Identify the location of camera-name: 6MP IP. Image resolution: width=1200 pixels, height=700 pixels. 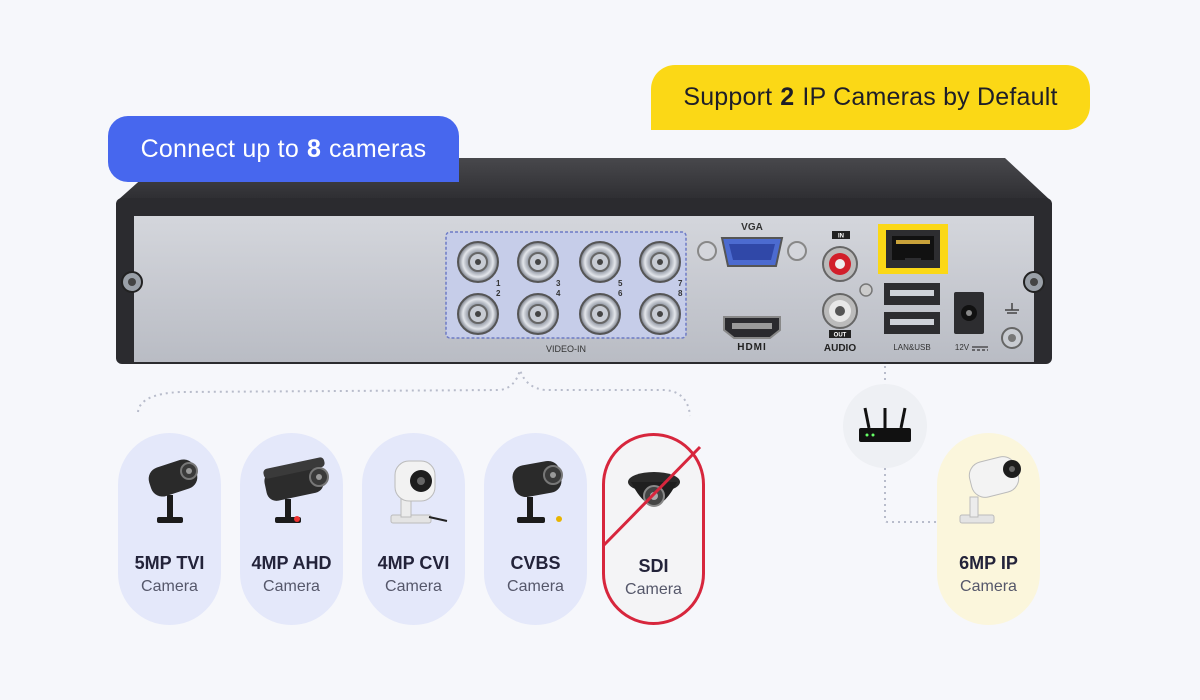
(988, 563).